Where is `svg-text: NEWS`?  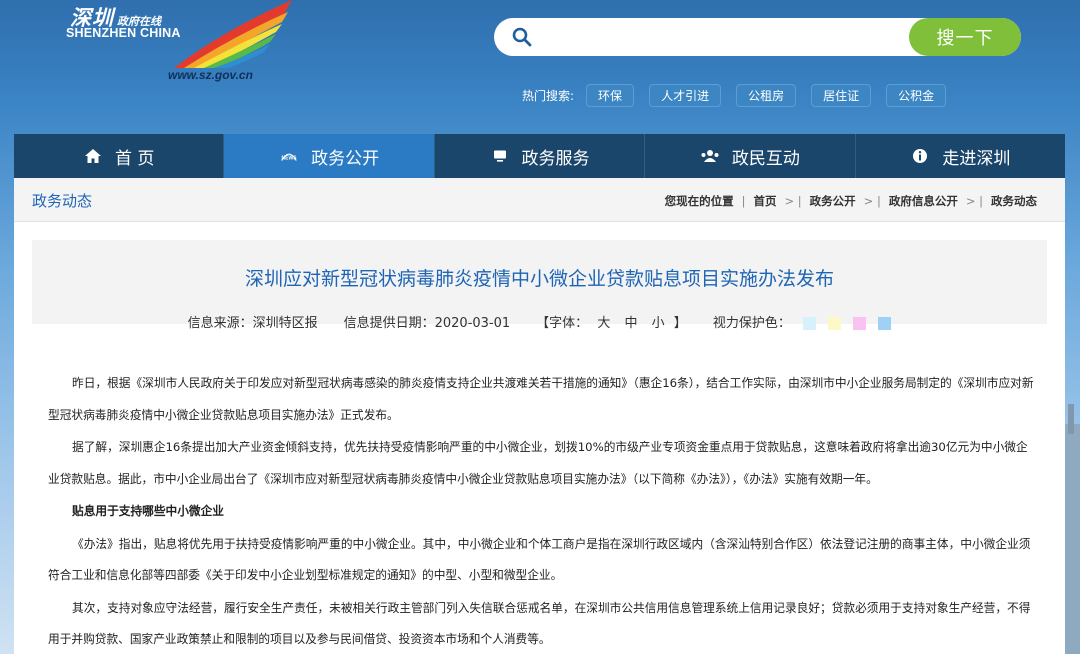
svg-text: NEWS is located at coordinates (290, 159).